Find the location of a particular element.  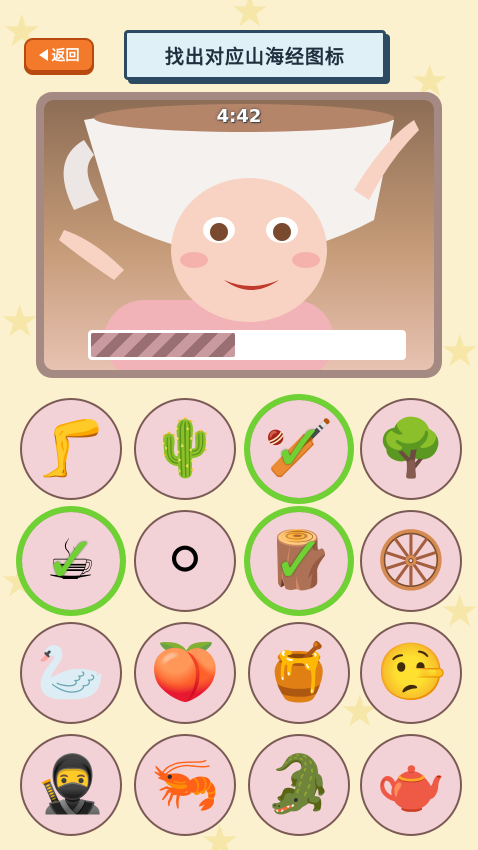

honey-jar-icon: 🍯 is located at coordinates (299, 672).